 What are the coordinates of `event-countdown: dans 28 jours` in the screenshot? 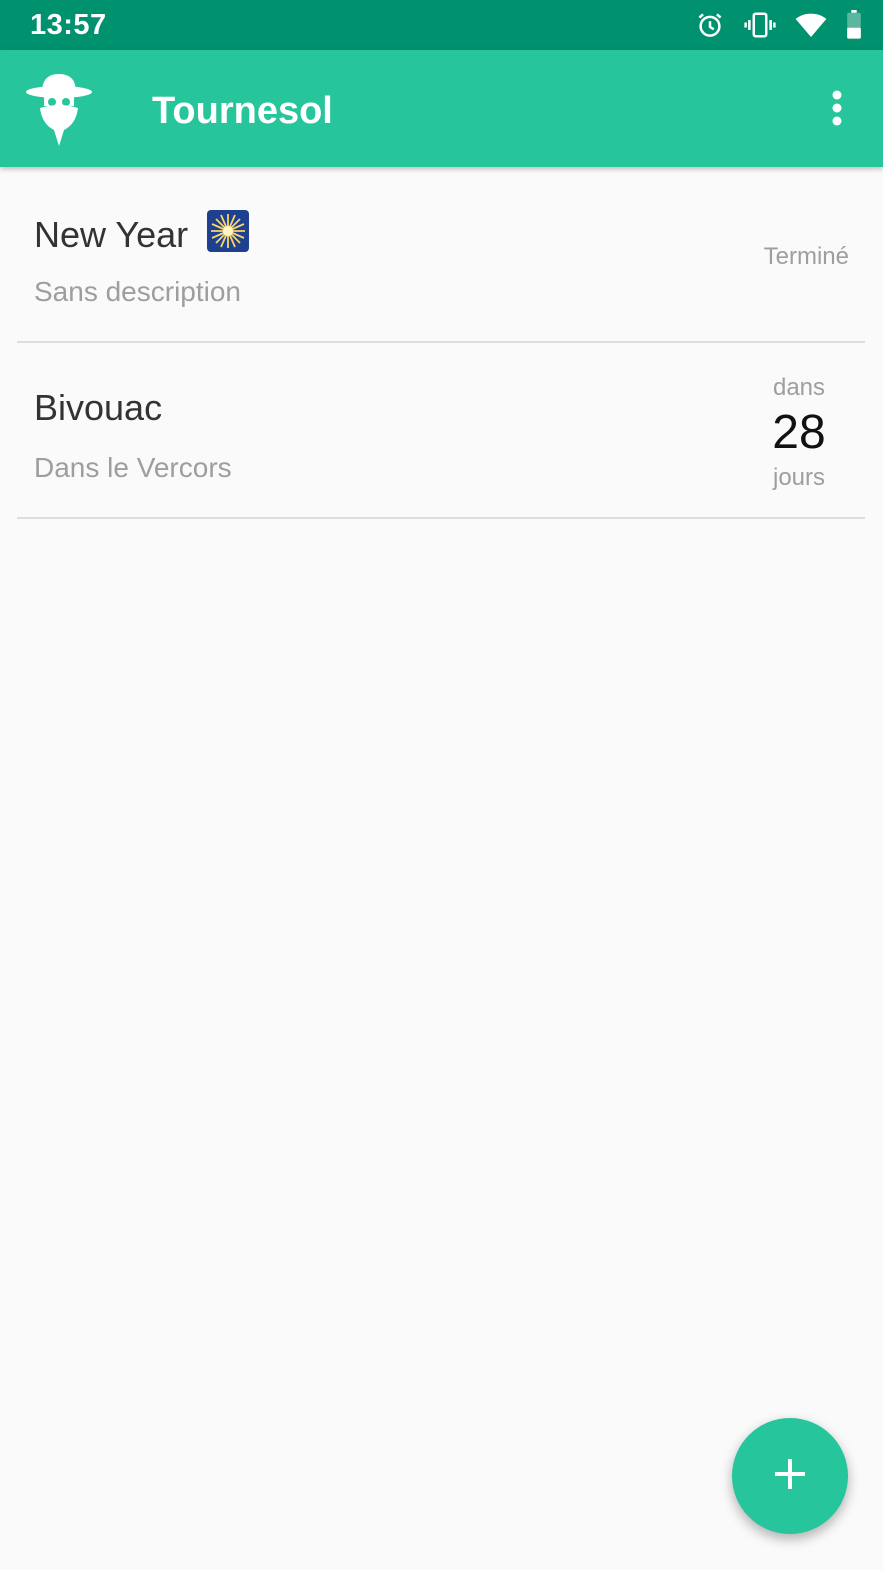 It's located at (799, 433).